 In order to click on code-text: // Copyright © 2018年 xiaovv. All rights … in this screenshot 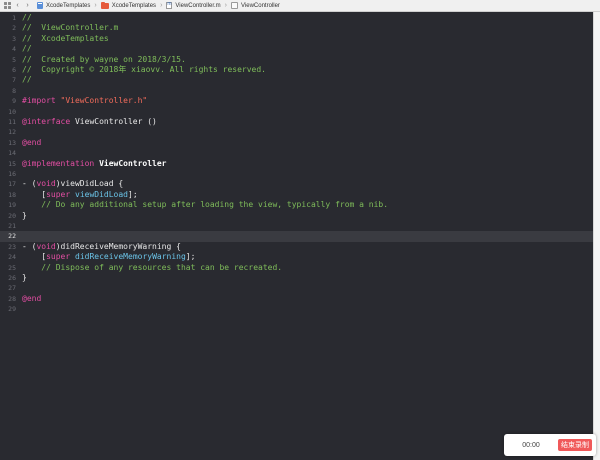, I will do `click(144, 70)`.